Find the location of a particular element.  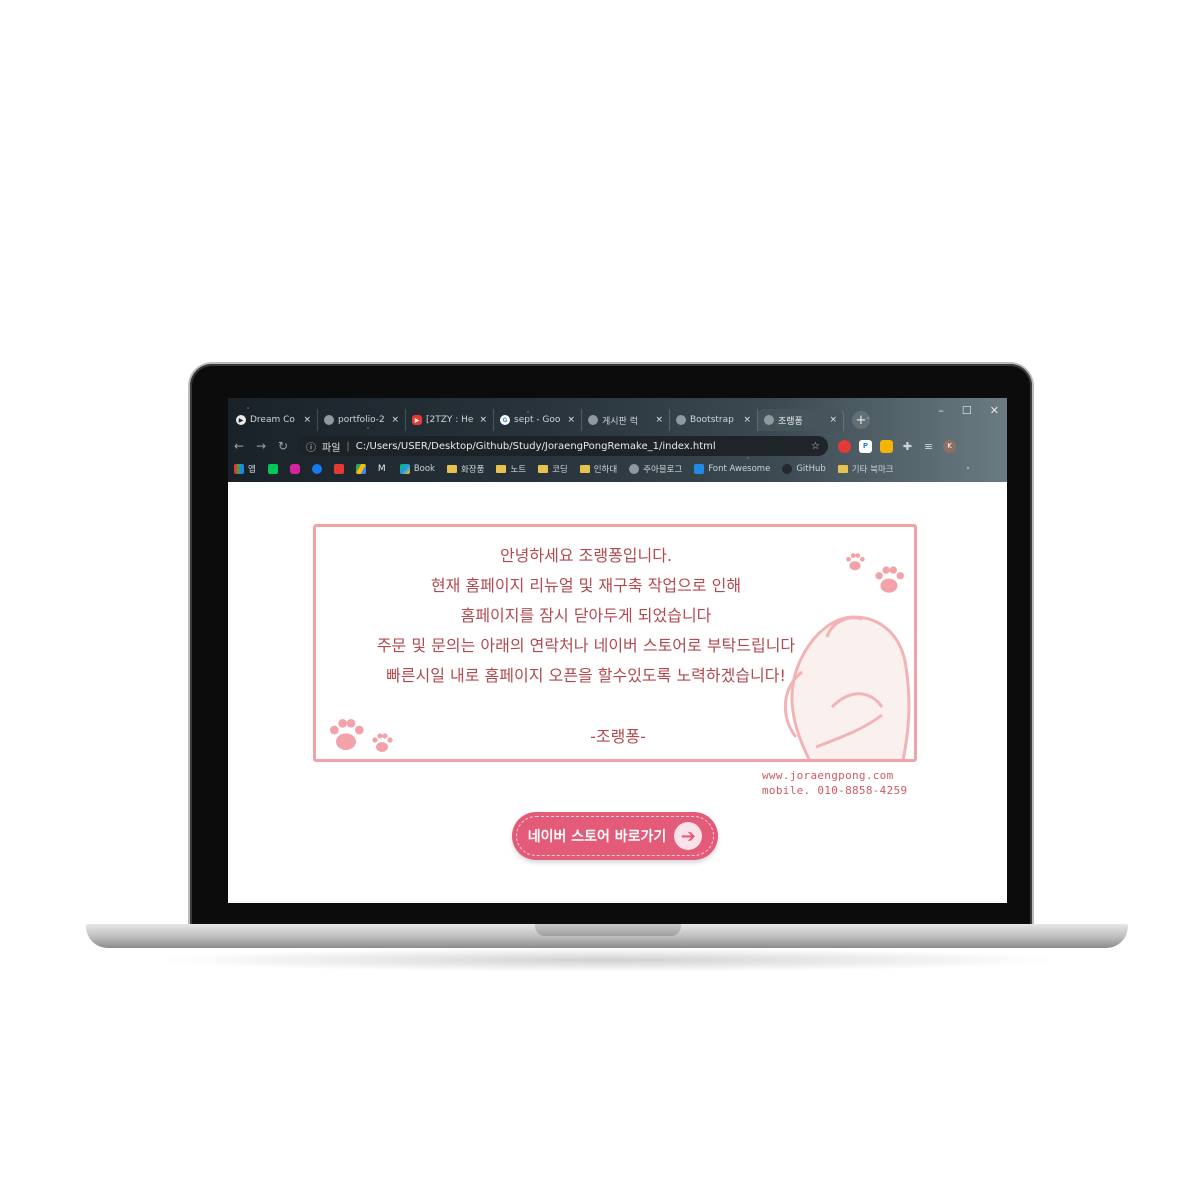

bookmark-label: 노트 is located at coordinates (518, 470).